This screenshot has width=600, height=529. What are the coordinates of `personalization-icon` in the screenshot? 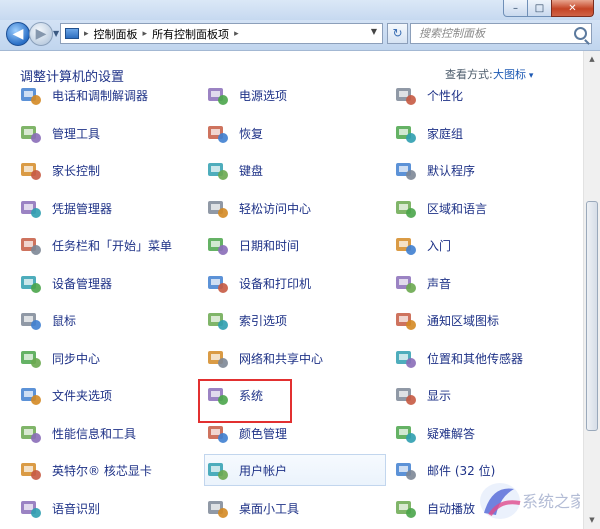 It's located at (405, 95).